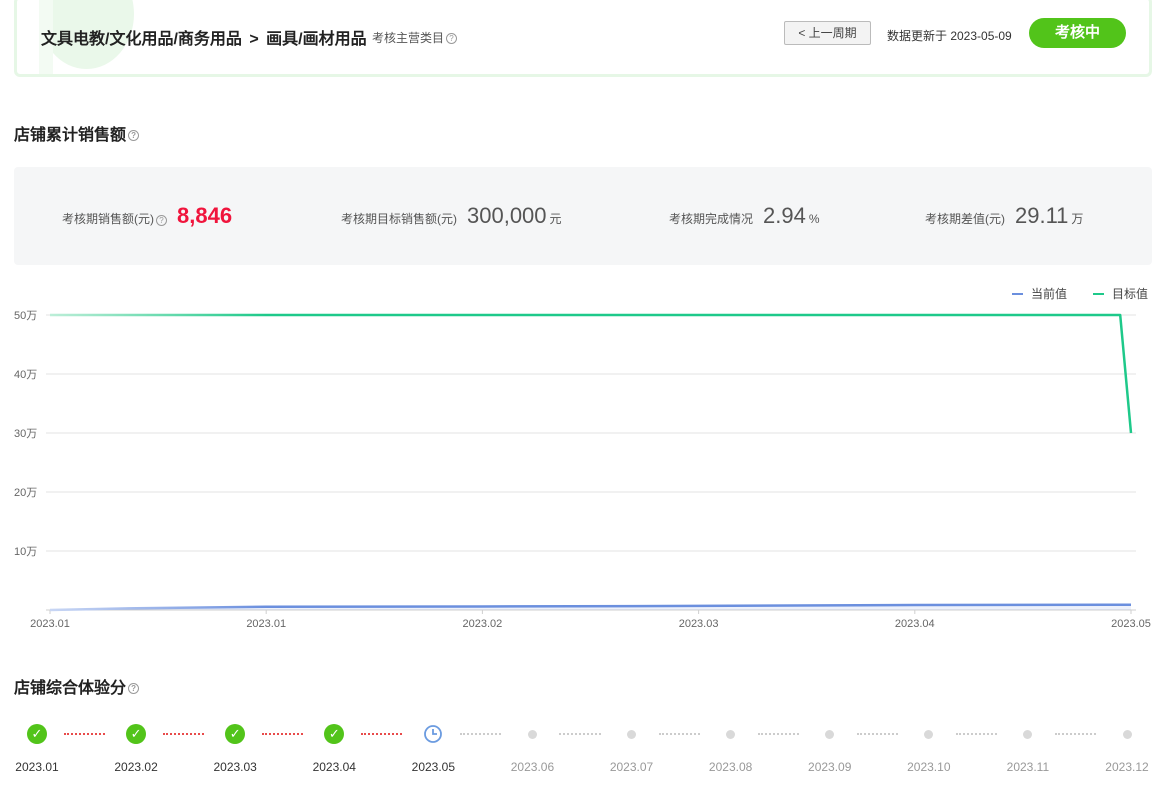 The height and width of the screenshot is (798, 1173). Describe the element at coordinates (1099, 293) in the screenshot. I see `legend-swatch-target` at that location.